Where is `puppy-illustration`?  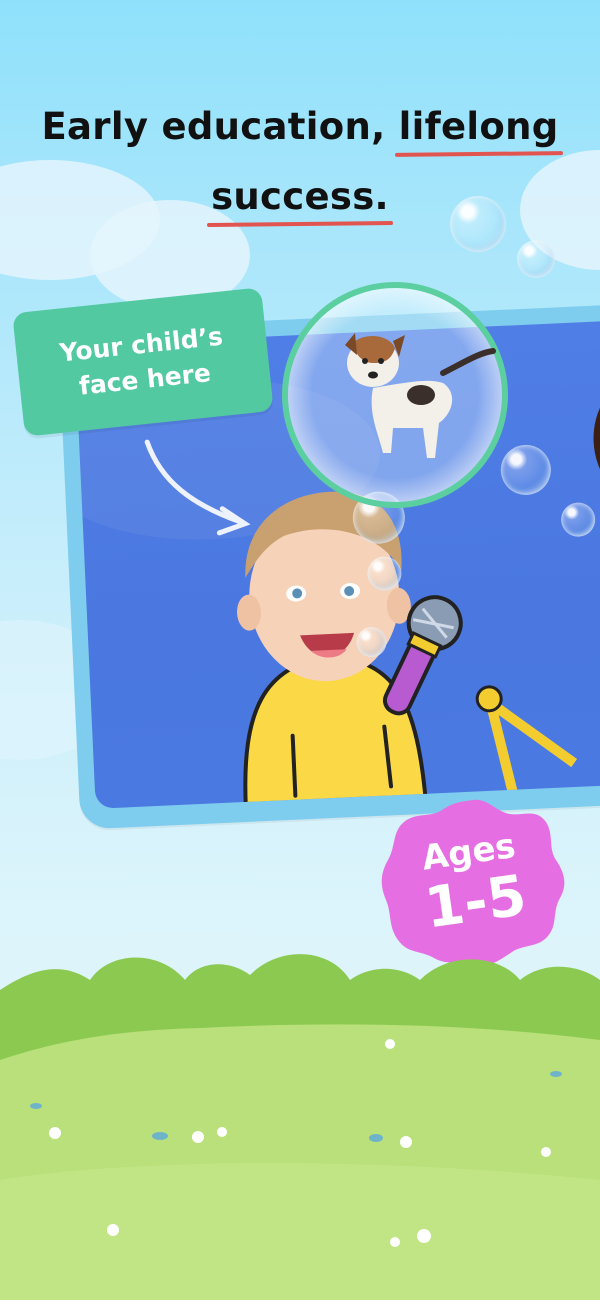 puppy-illustration is located at coordinates (420, 395).